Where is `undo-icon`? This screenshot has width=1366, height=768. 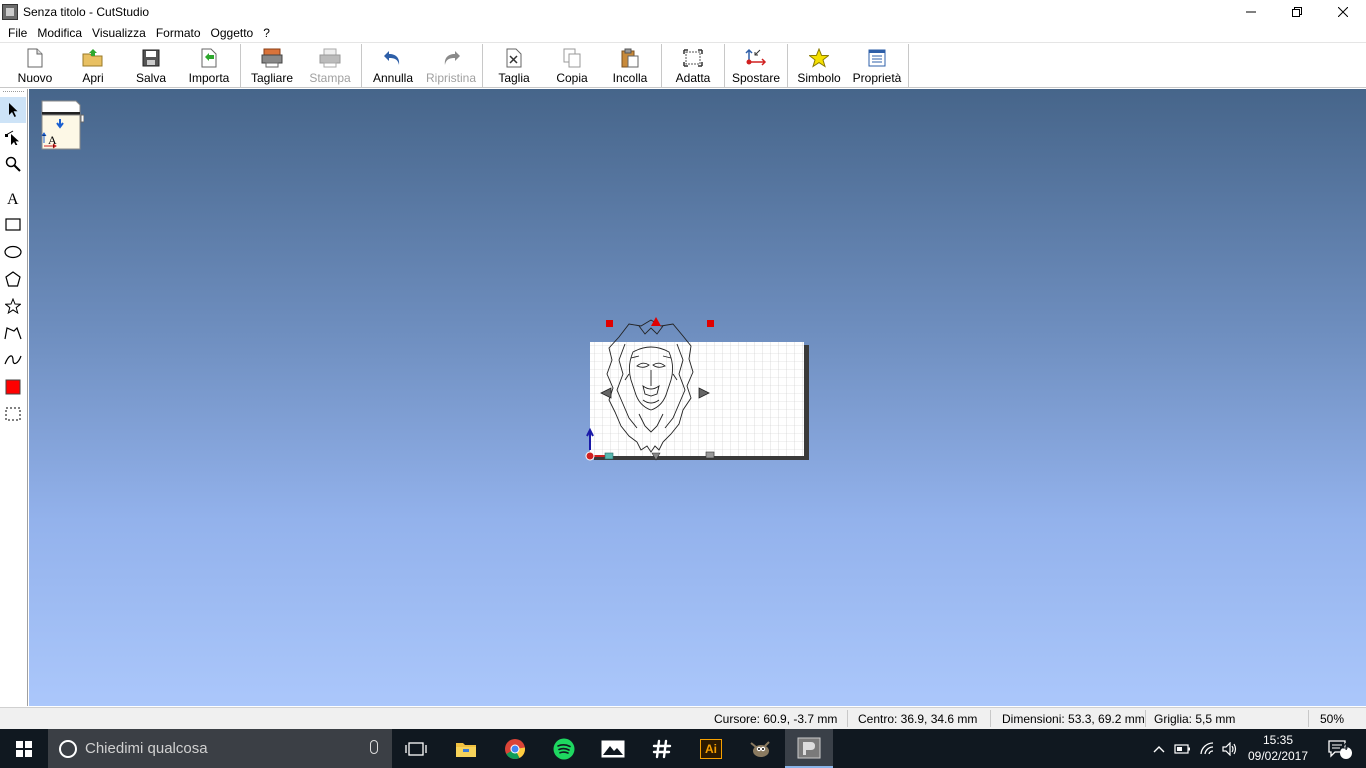
undo-icon is located at coordinates (392, 58).